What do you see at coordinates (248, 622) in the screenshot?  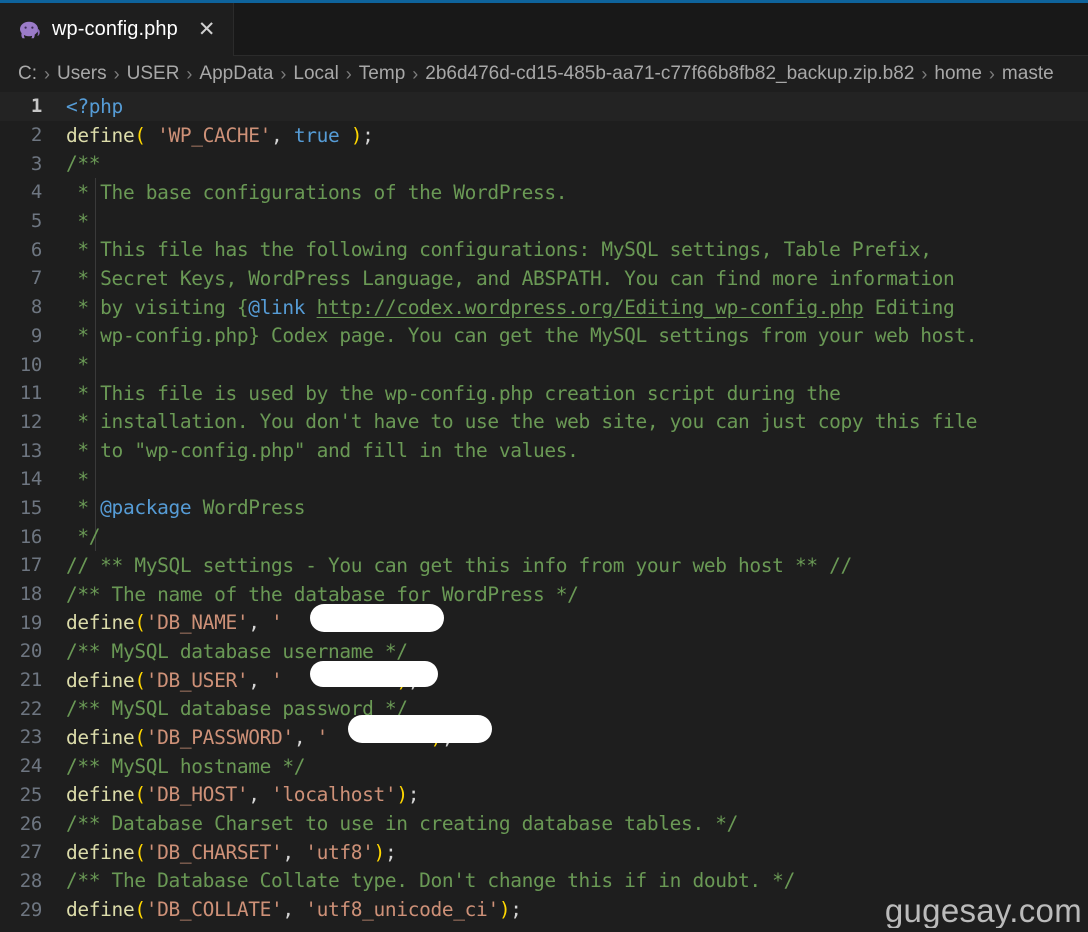 I see `code-text: define('DB_NAME', ' ');` at bounding box center [248, 622].